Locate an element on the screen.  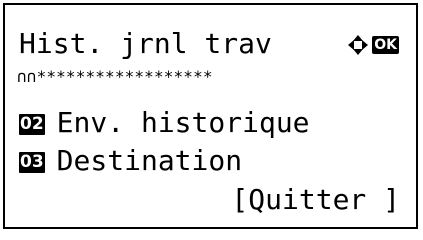
screen-title: Hist. jrnl trav is located at coordinates (145, 43).